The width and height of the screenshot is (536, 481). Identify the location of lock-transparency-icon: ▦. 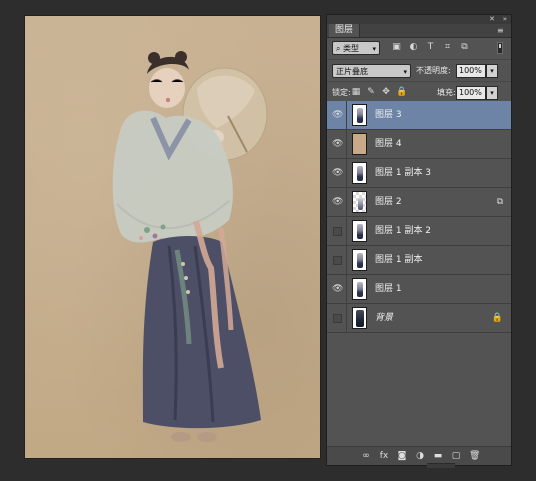
(356, 92).